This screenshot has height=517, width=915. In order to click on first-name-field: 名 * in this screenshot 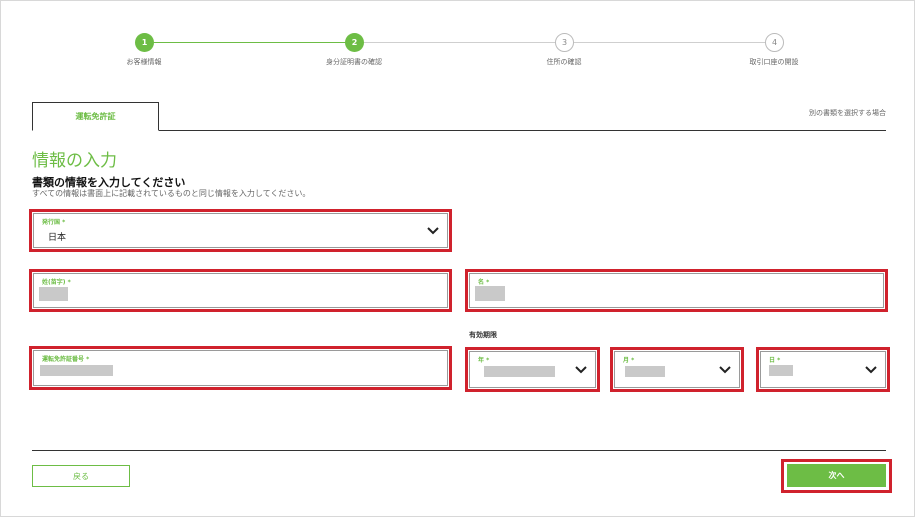, I will do `click(676, 290)`.